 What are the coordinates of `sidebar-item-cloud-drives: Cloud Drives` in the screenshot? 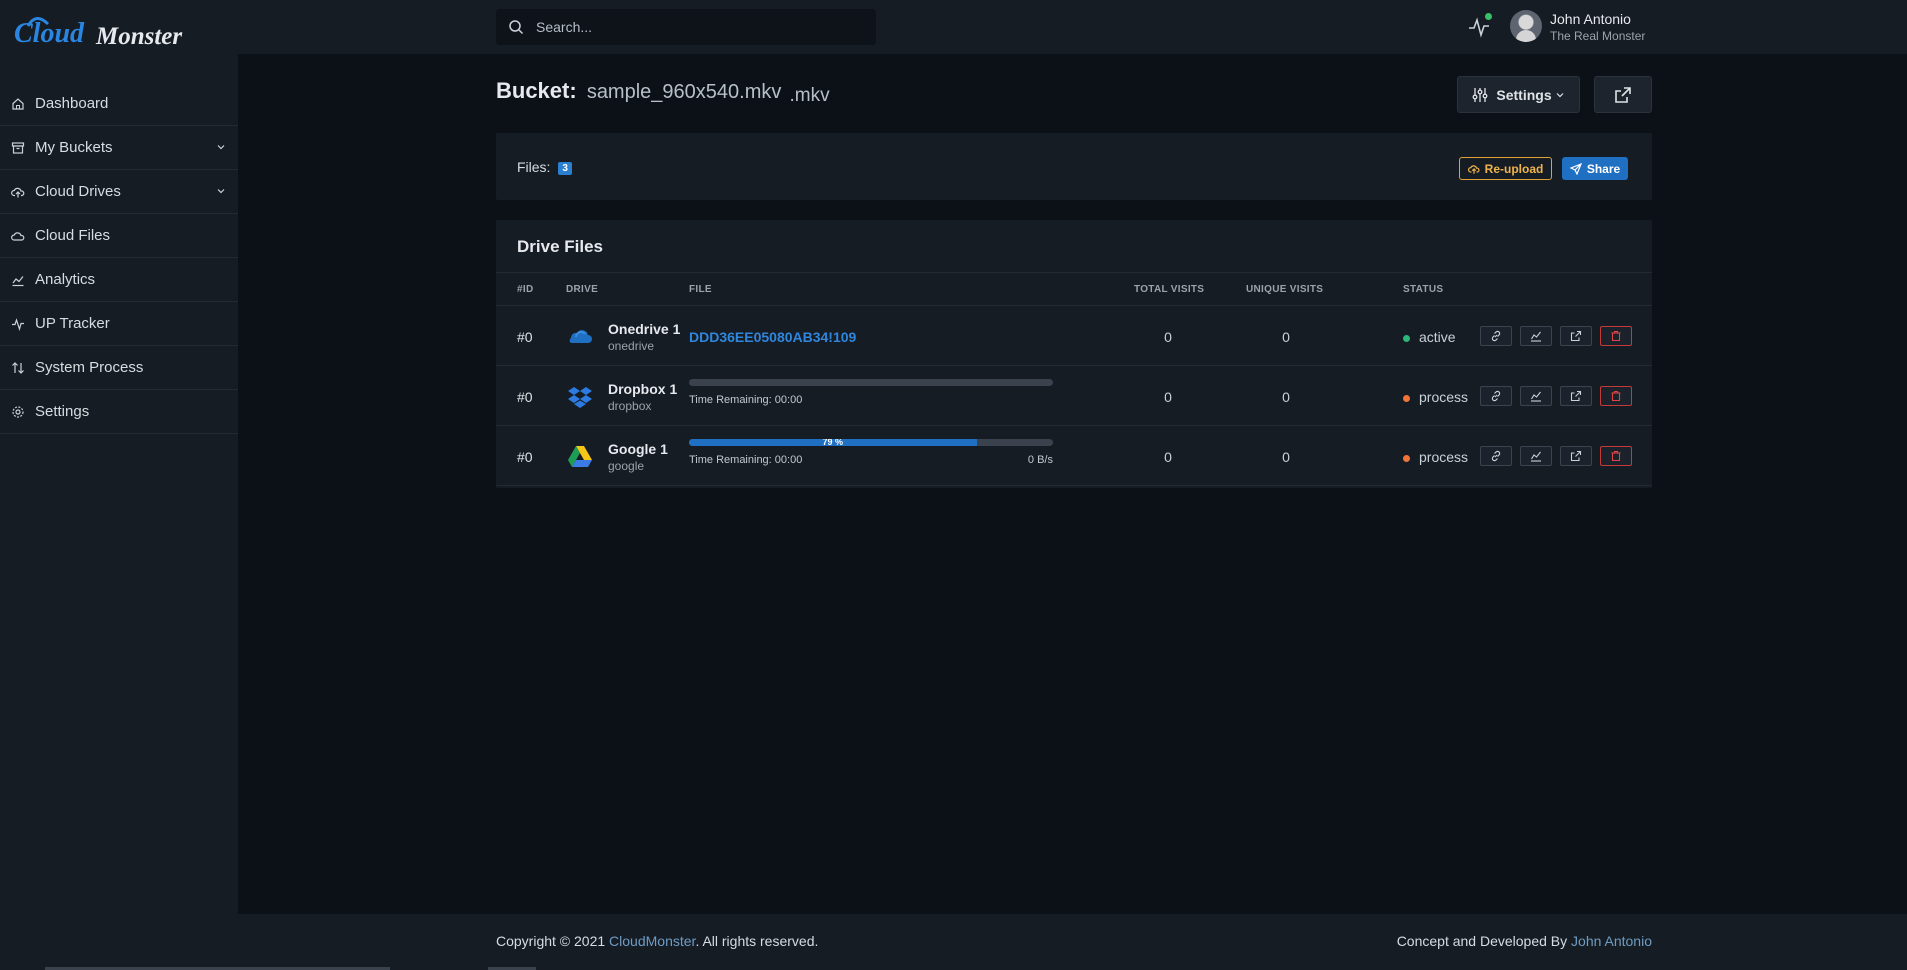 It's located at (119, 192).